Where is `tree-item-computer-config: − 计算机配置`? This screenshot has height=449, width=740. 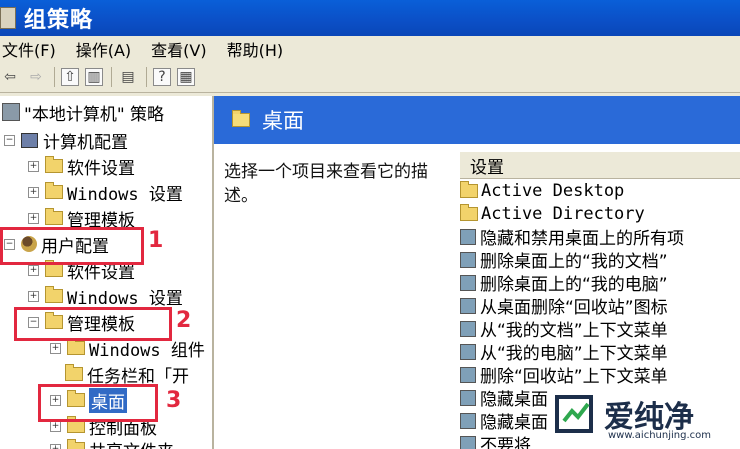 tree-item-computer-config: − 计算机配置 is located at coordinates (66, 140).